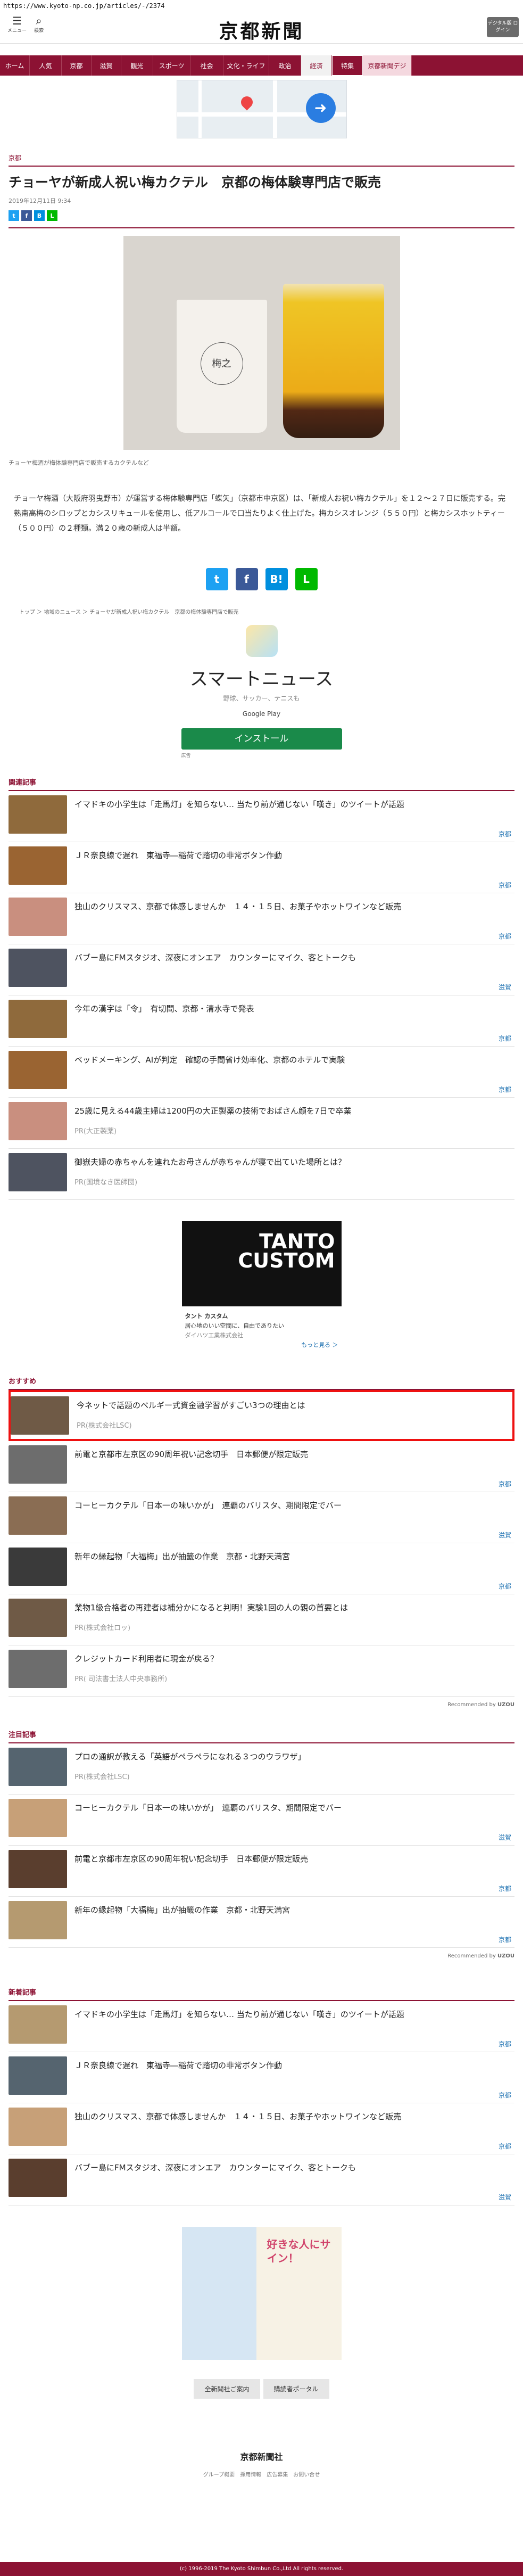 Image resolution: width=523 pixels, height=2576 pixels. I want to click on item-title: 前電と京都市左京区の90周年祝い記念切手 日本郵便が限定販売, so click(191, 1454).